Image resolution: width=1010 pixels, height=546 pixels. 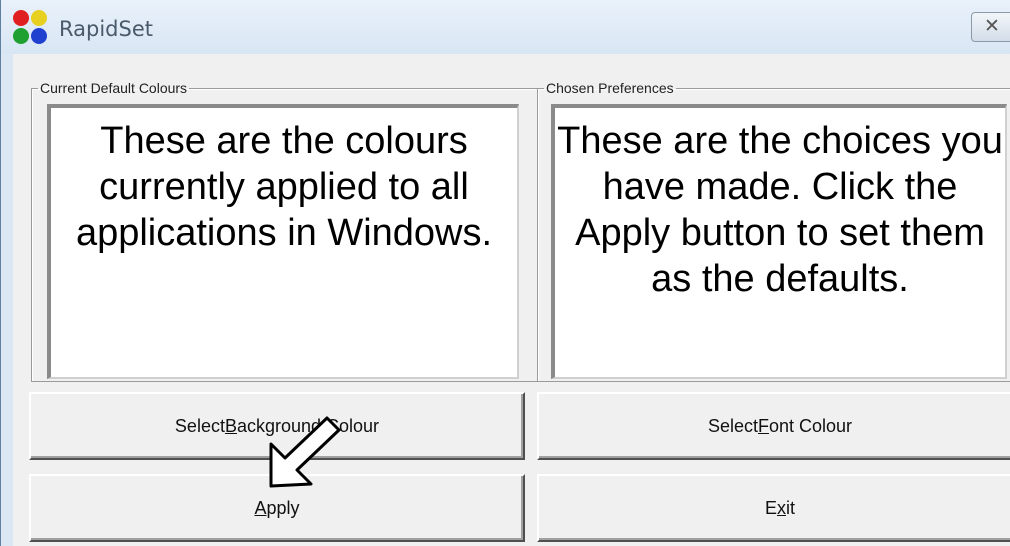 What do you see at coordinates (283, 507) in the screenshot?
I see `button-label-part: pply` at bounding box center [283, 507].